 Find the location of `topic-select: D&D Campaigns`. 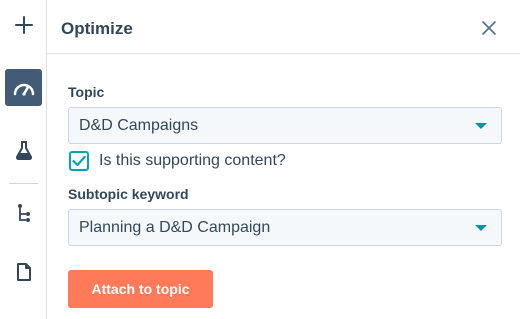

topic-select: D&D Campaigns is located at coordinates (285, 125).